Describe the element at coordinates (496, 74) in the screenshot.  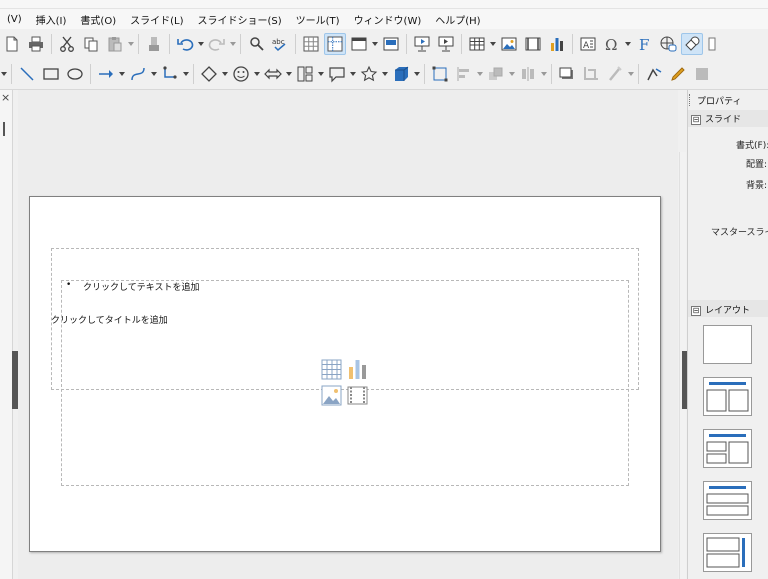
I see `arrange-icon` at that location.